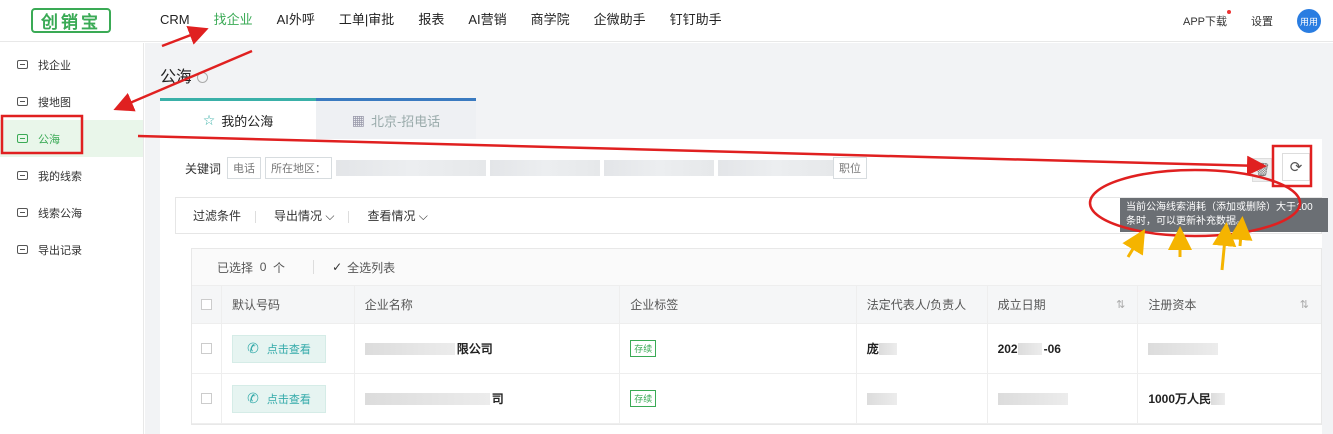  What do you see at coordinates (1229, 348) in the screenshot?
I see `capital-cell` at bounding box center [1229, 348].